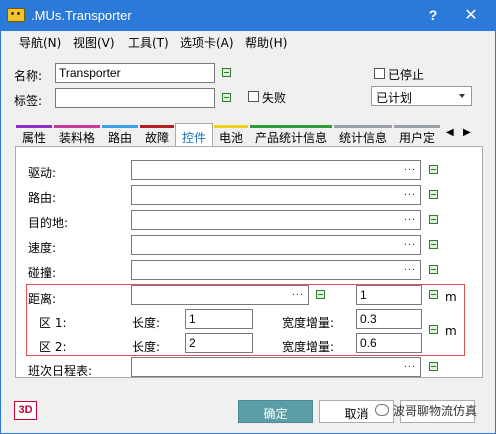 The image size is (496, 434). What do you see at coordinates (25, 410) in the screenshot?
I see `3d-badge-icon: 3D` at bounding box center [25, 410].